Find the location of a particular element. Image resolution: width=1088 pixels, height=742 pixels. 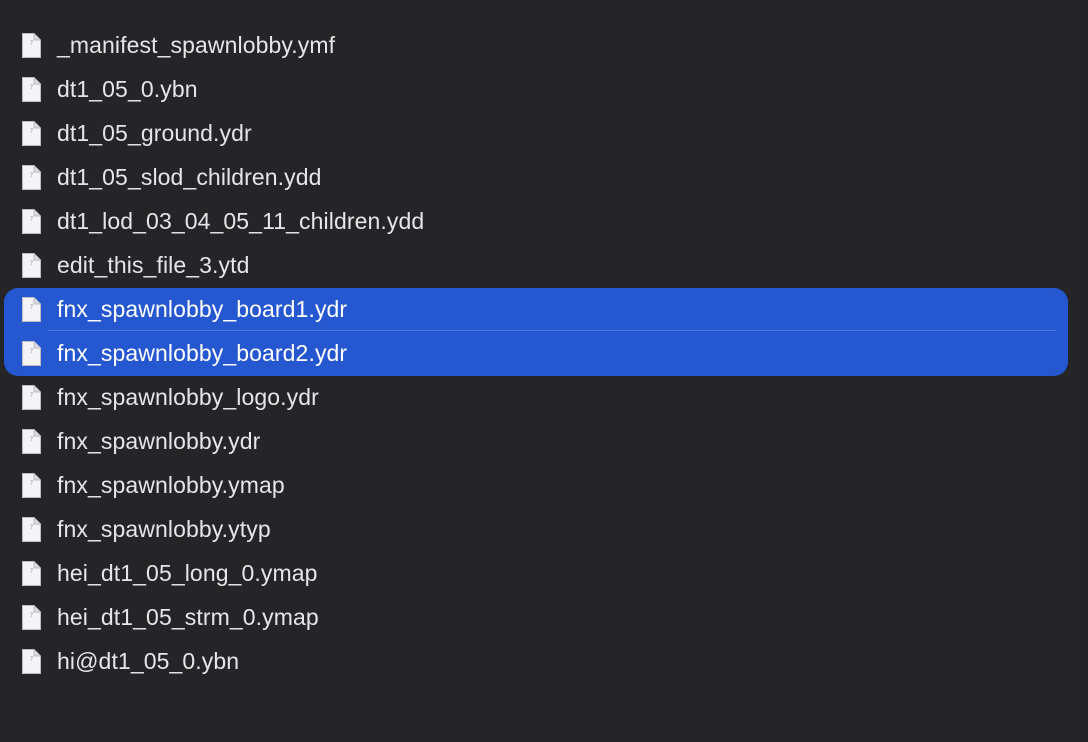

file-name: fnx_spawnlobby_board2.ydr is located at coordinates (202, 353).